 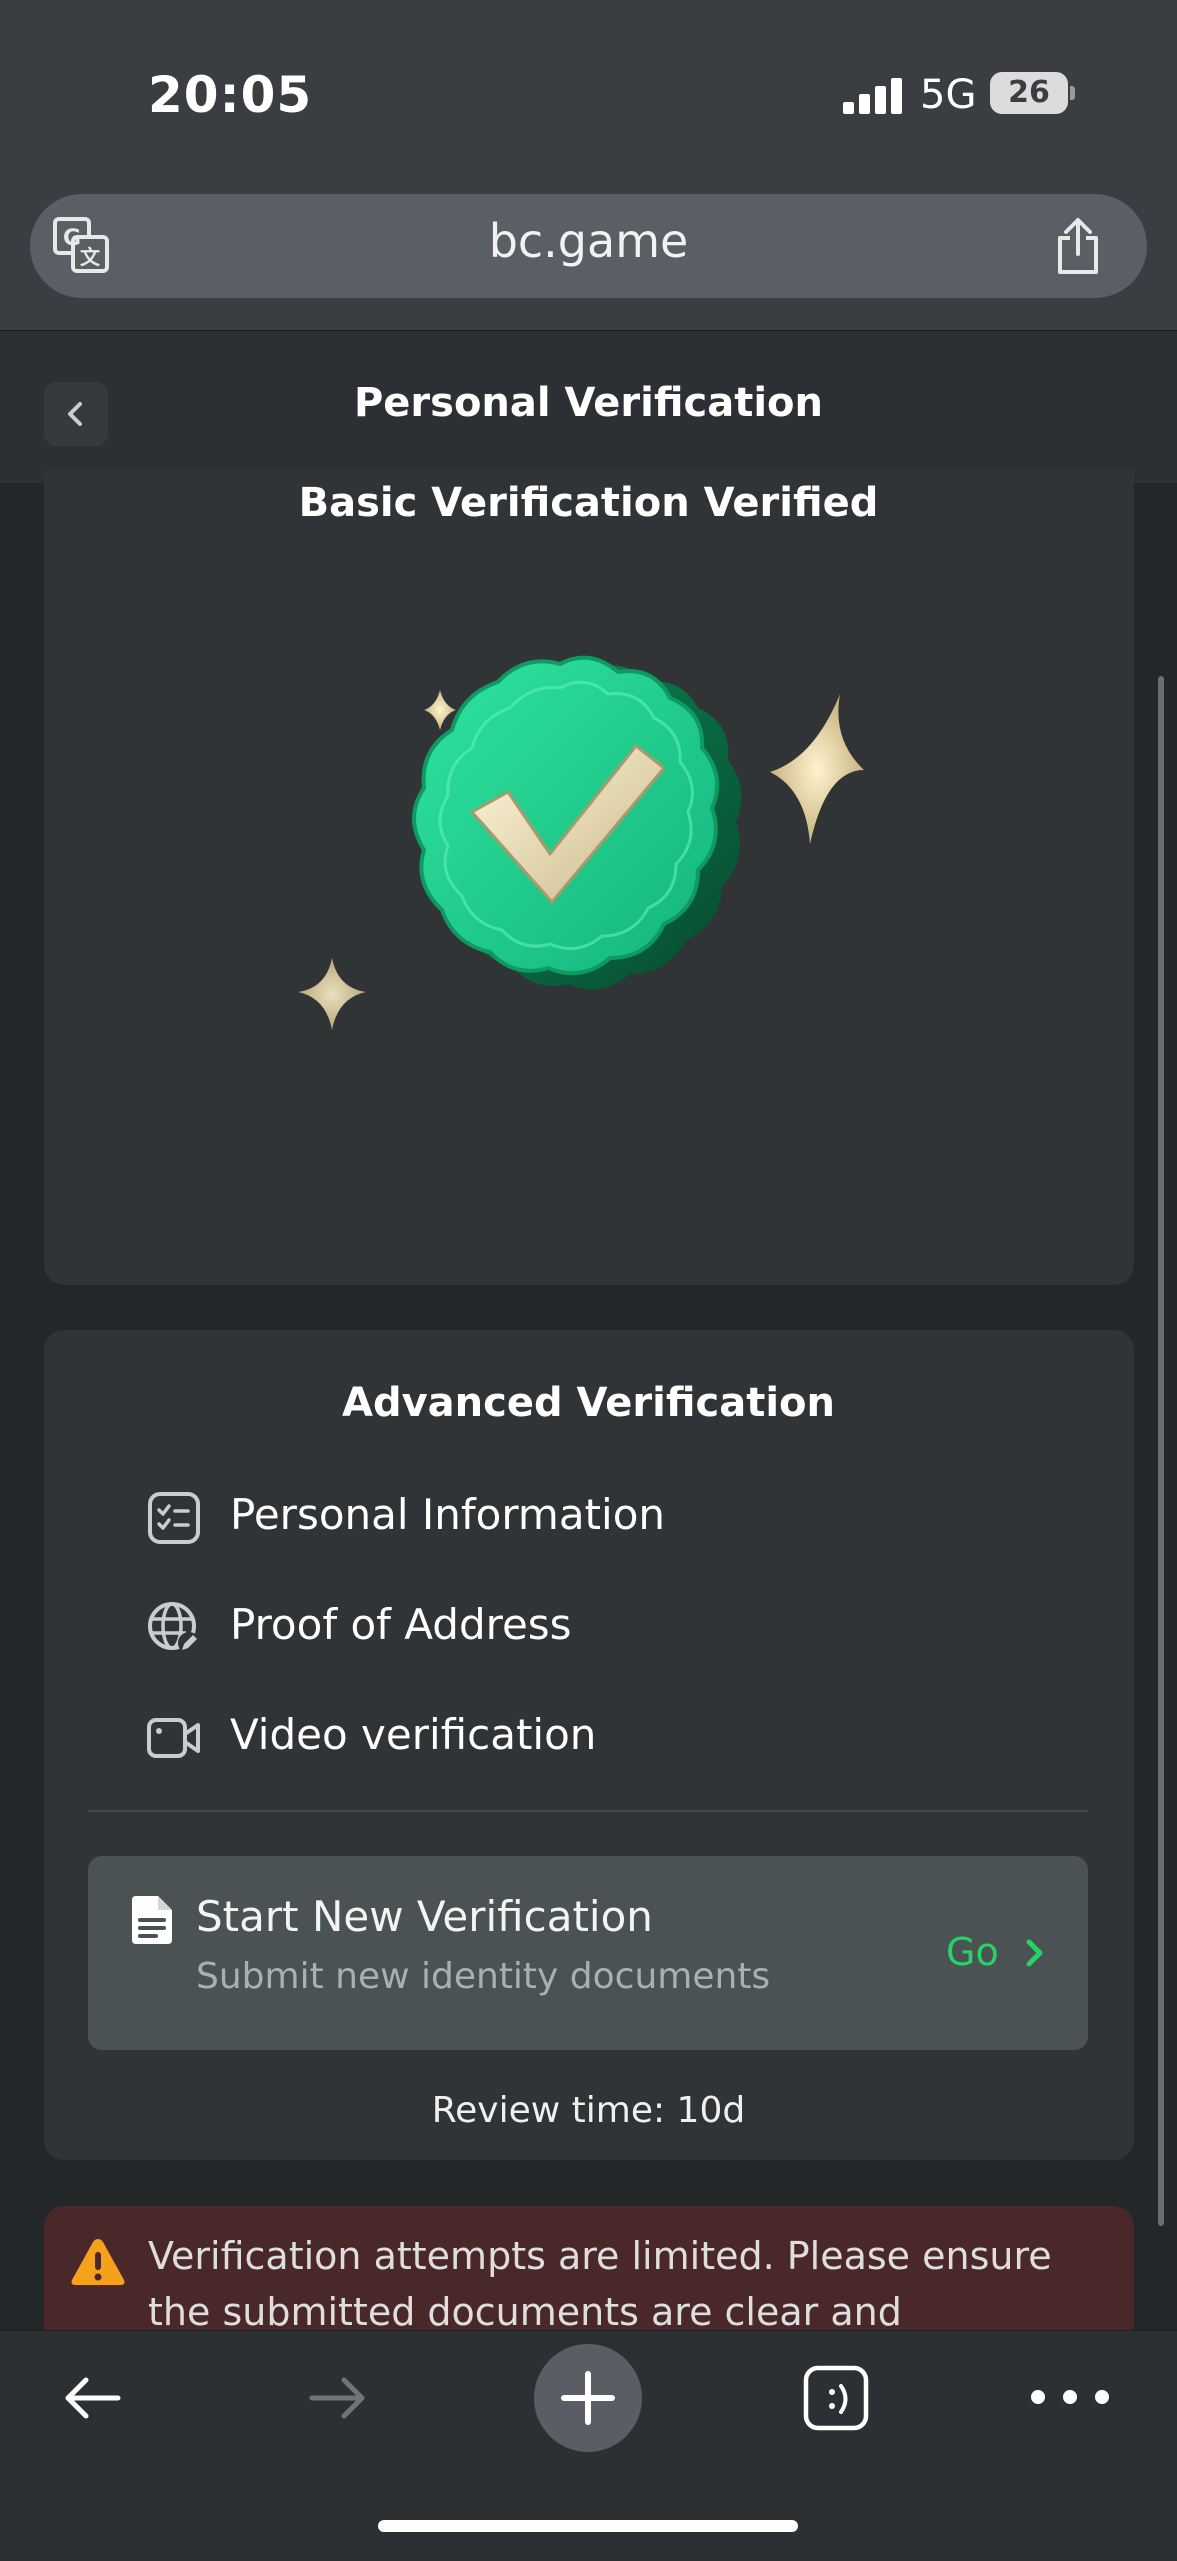 I want to click on list-item-label: Video verification, so click(x=413, y=1734).